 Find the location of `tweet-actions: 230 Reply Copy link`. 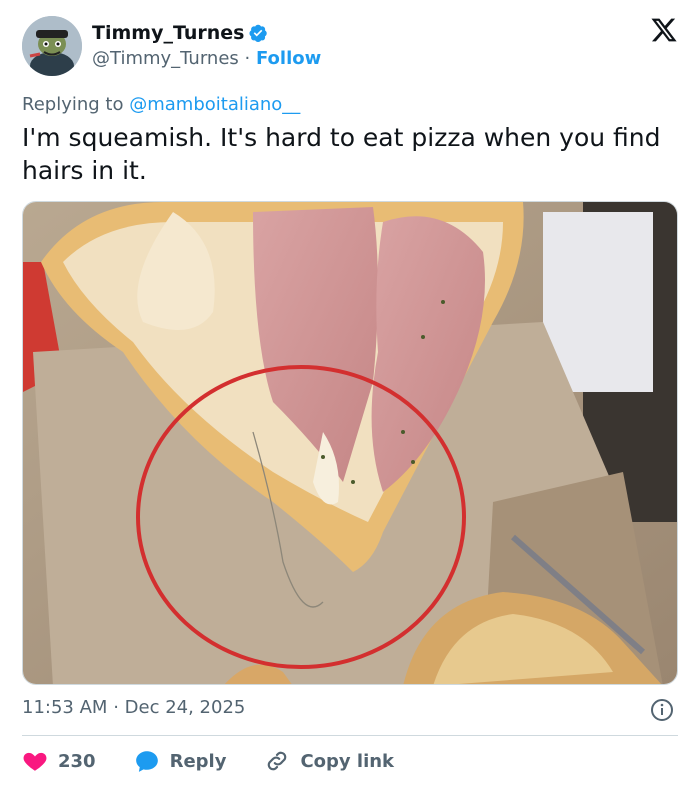

tweet-actions: 230 Reply Copy link is located at coordinates (227, 761).